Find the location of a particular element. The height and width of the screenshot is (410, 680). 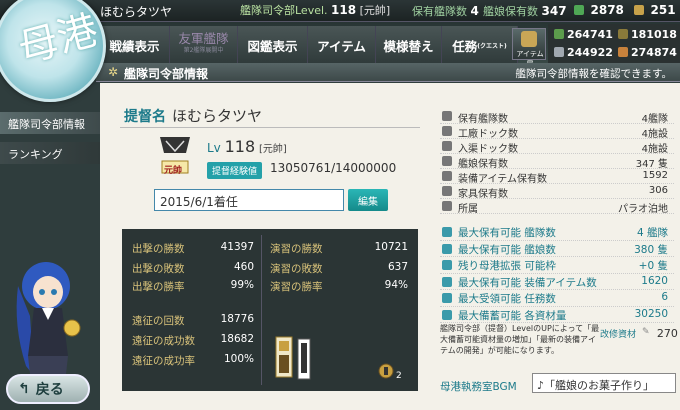

menu-quest-sub: (クエスト) is located at coordinates (492, 46).